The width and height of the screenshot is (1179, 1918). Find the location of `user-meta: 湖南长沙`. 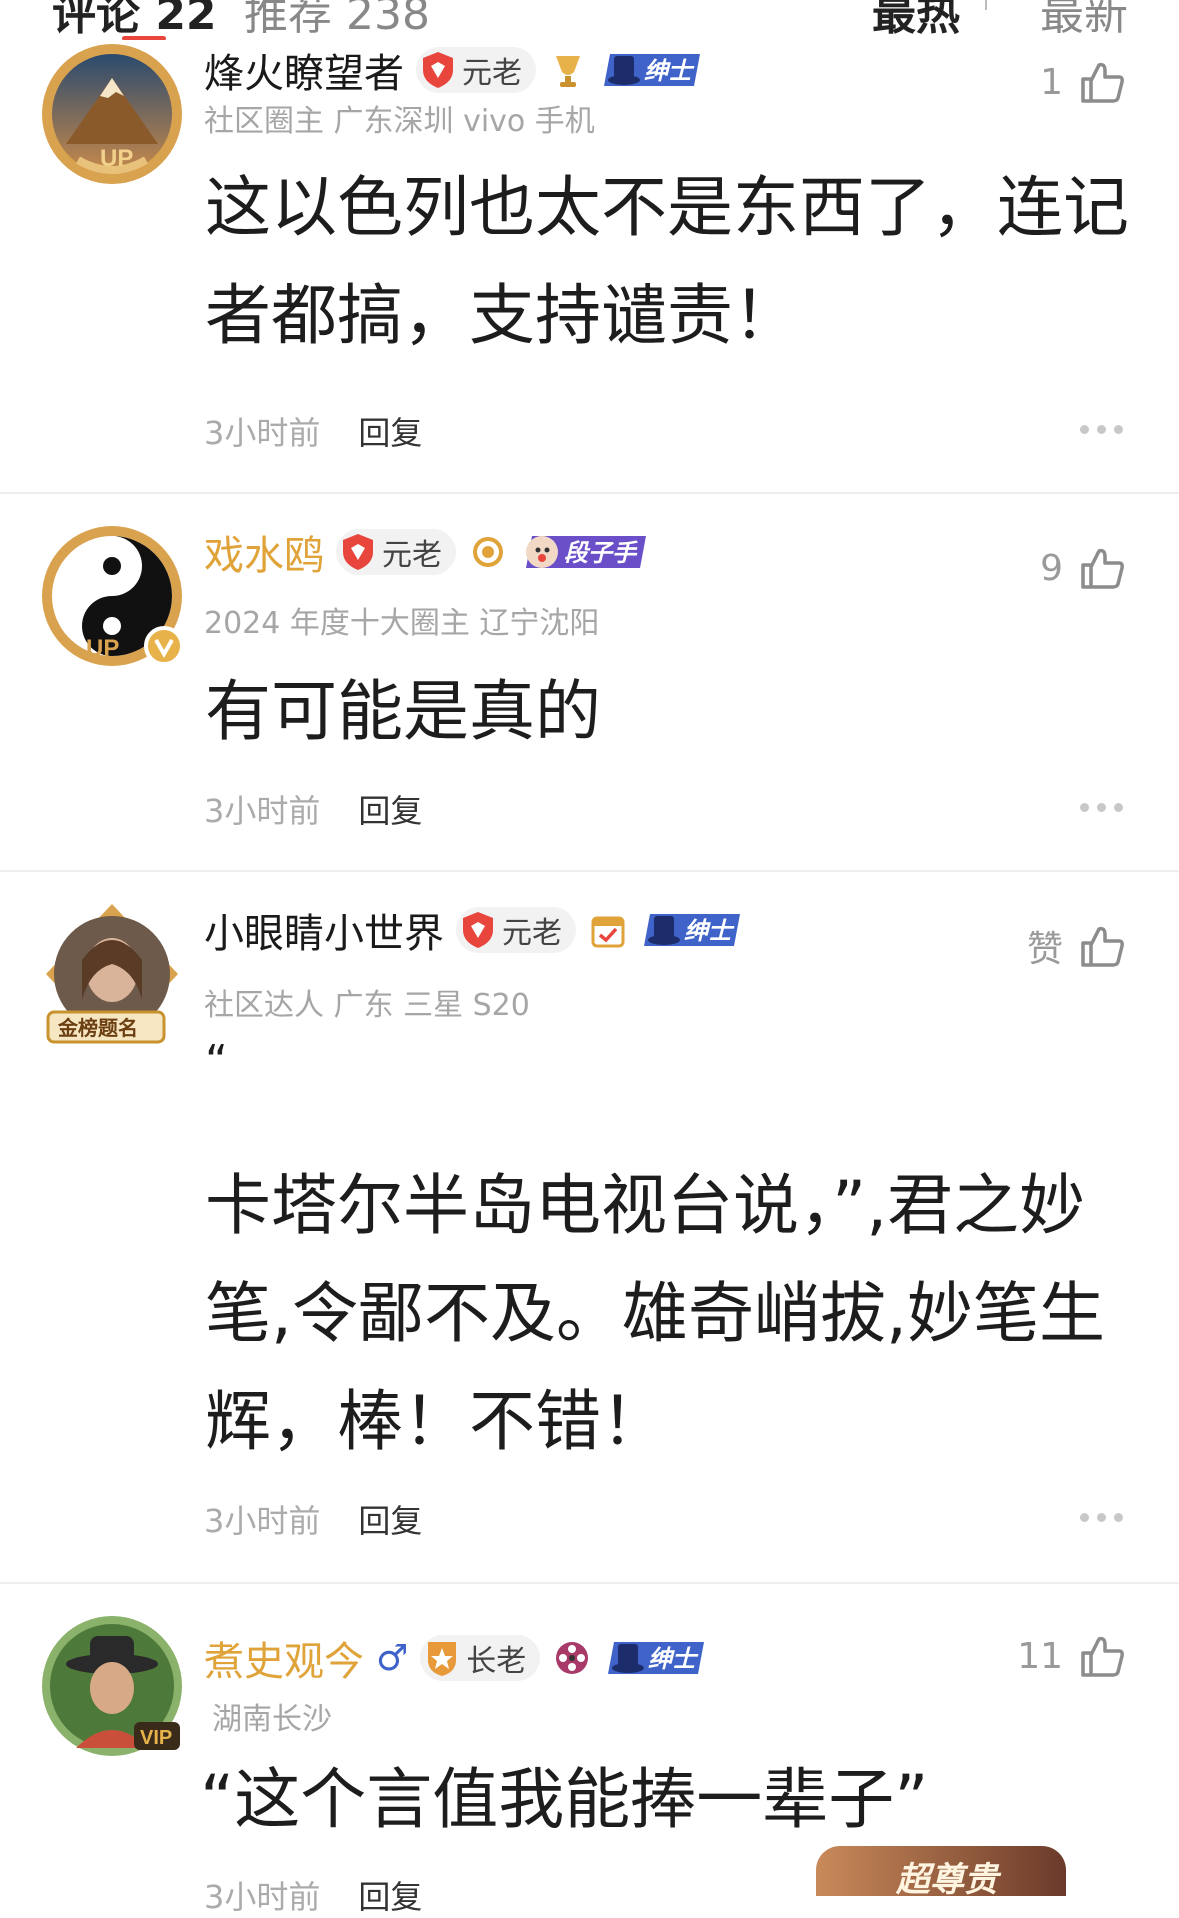

user-meta: 湖南长沙 is located at coordinates (272, 1719).